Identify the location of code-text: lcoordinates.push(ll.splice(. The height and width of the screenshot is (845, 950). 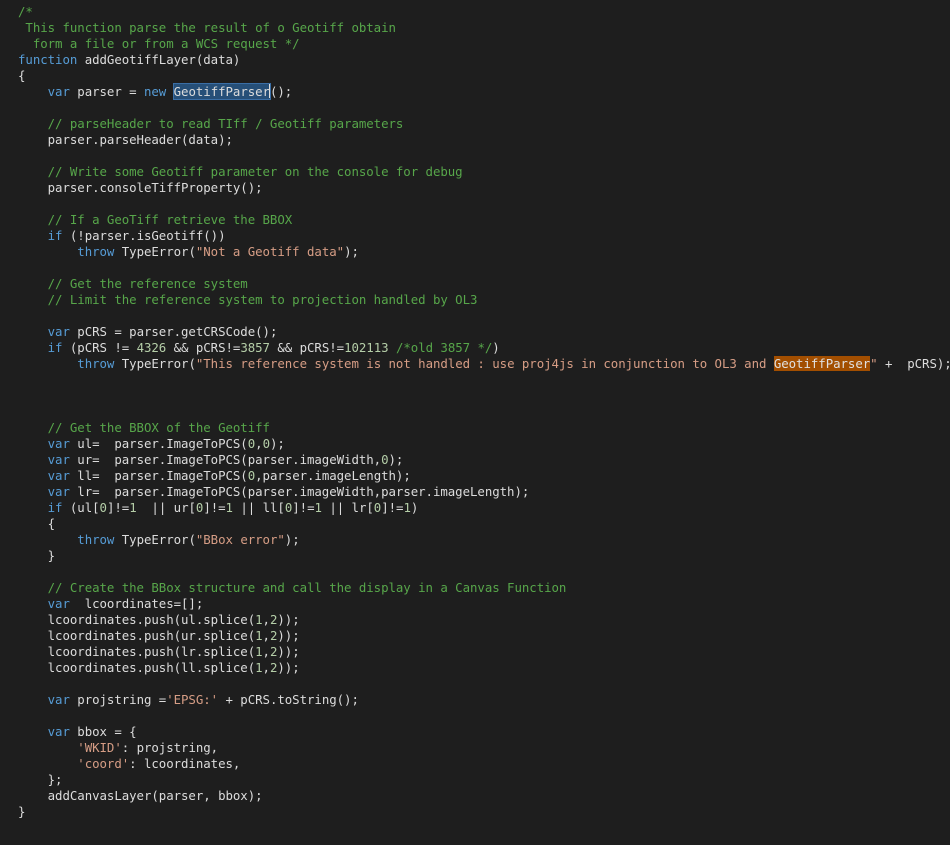
(137, 667).